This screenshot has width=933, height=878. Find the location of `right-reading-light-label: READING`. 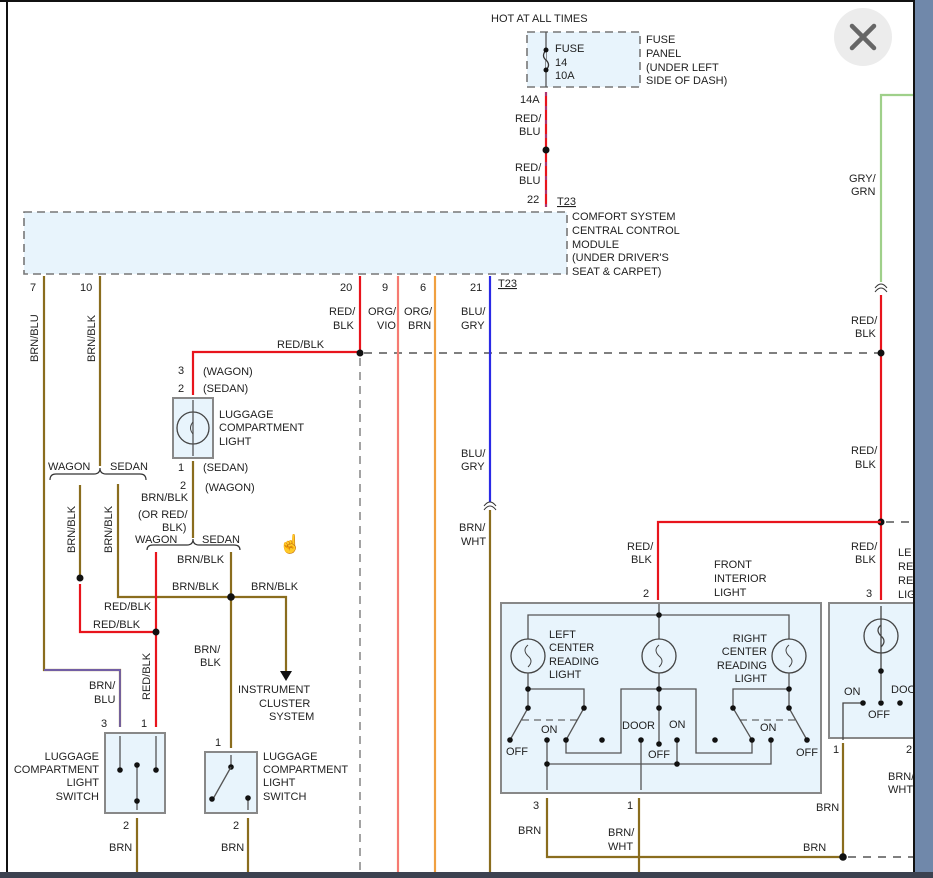

right-reading-light-label: READING is located at coordinates (742, 666).